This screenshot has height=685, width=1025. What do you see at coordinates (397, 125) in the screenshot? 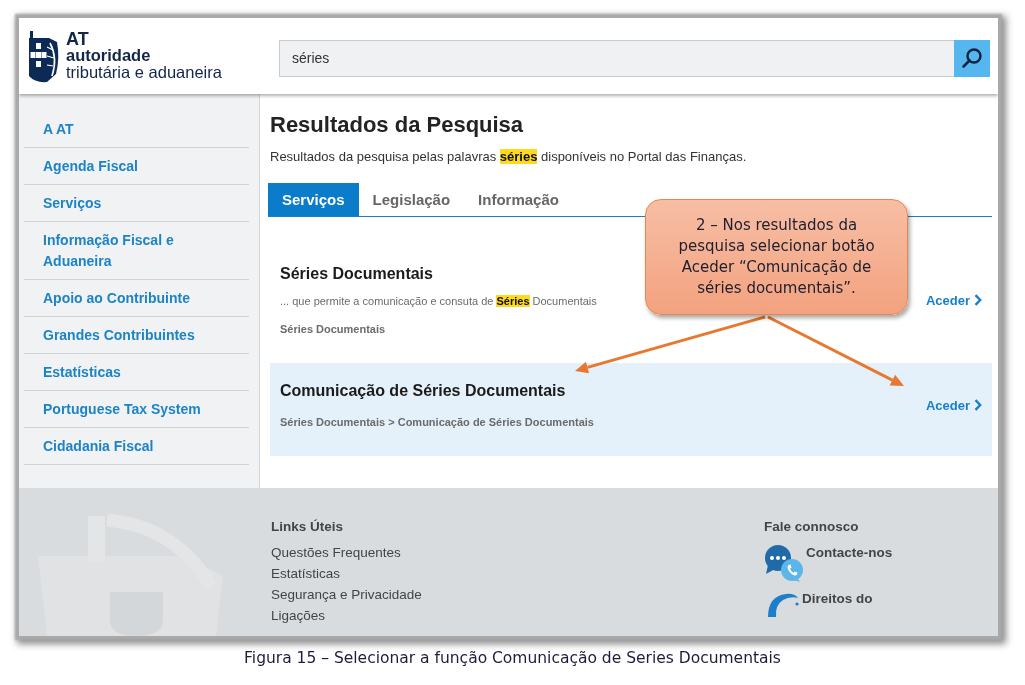
I see `page-title: Resultados da Pesquisa` at bounding box center [397, 125].